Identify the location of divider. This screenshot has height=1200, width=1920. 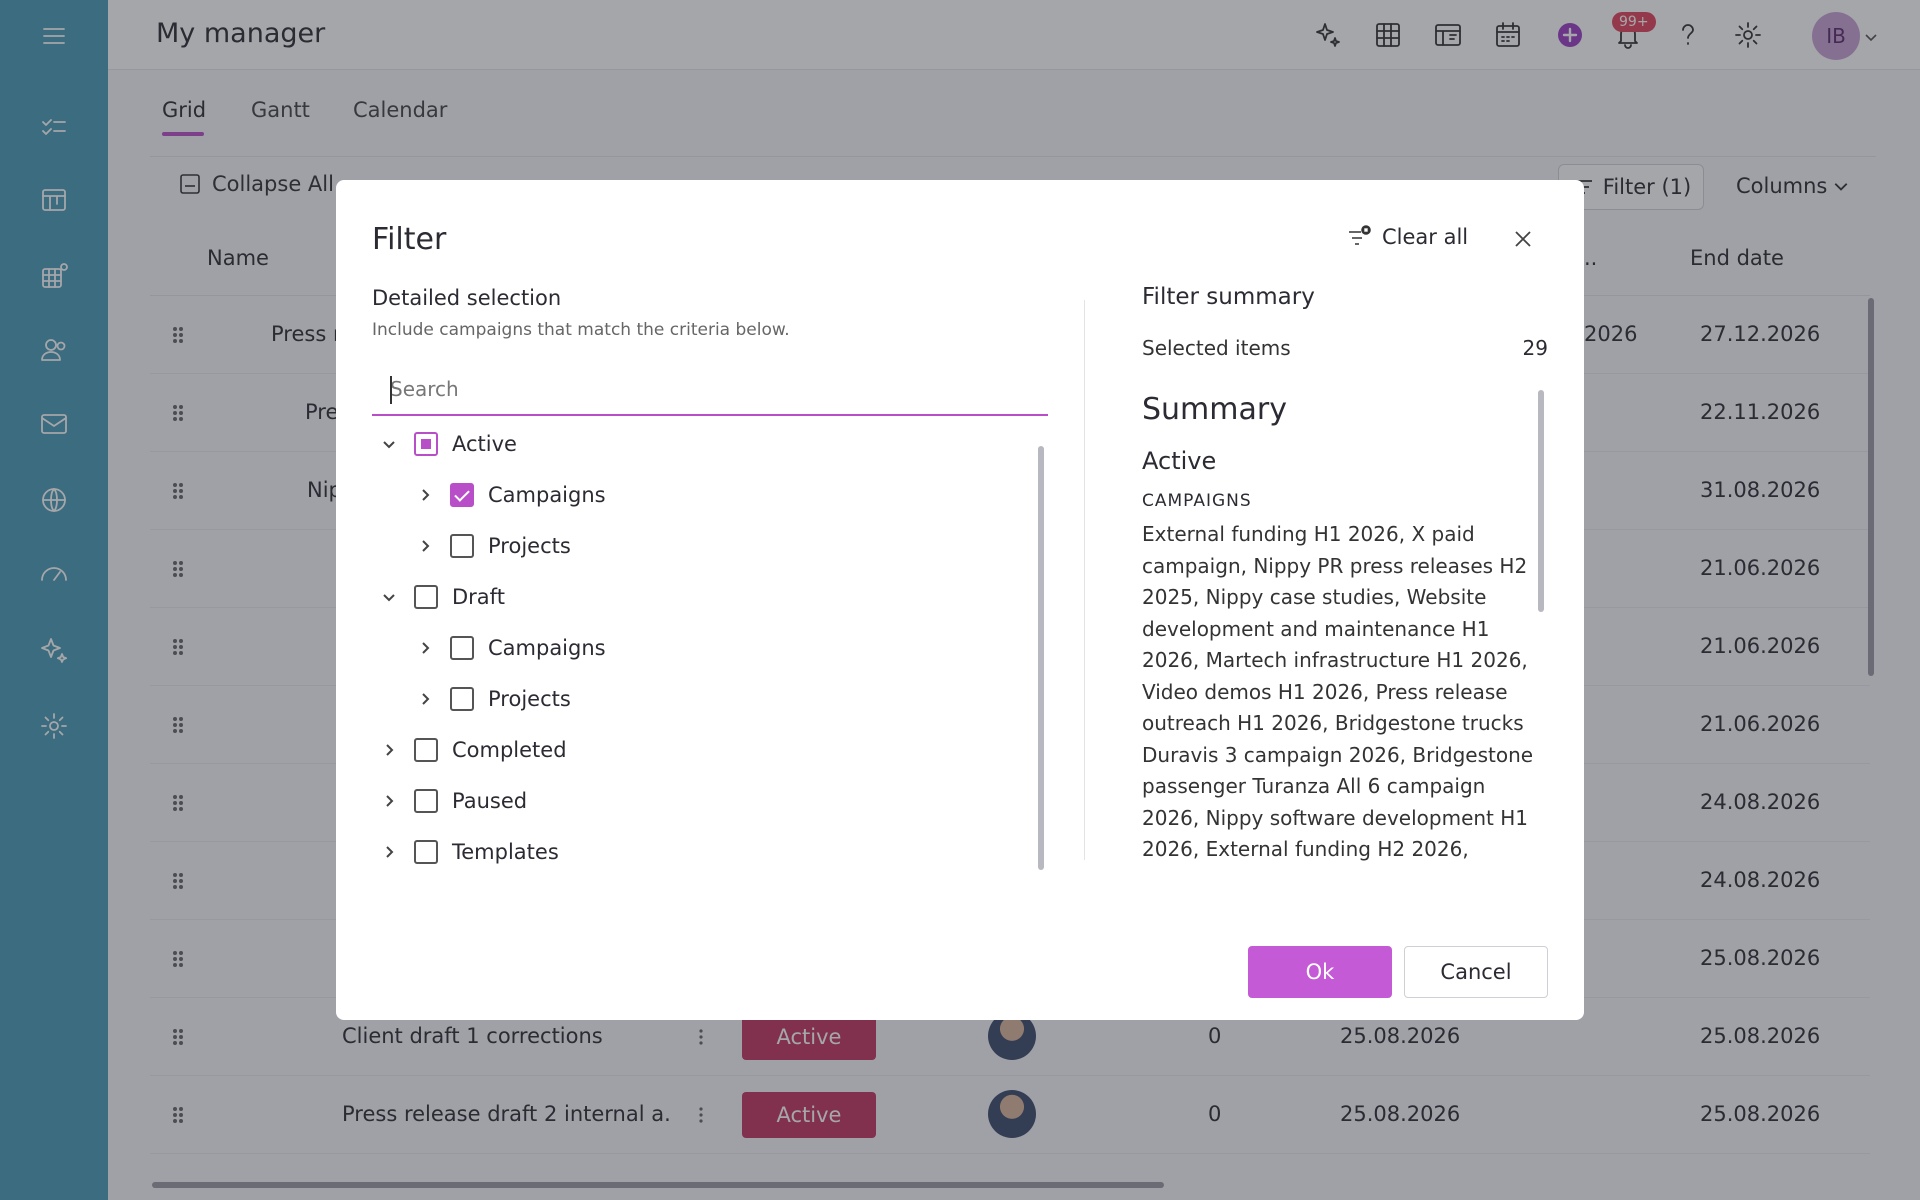
(1084, 580).